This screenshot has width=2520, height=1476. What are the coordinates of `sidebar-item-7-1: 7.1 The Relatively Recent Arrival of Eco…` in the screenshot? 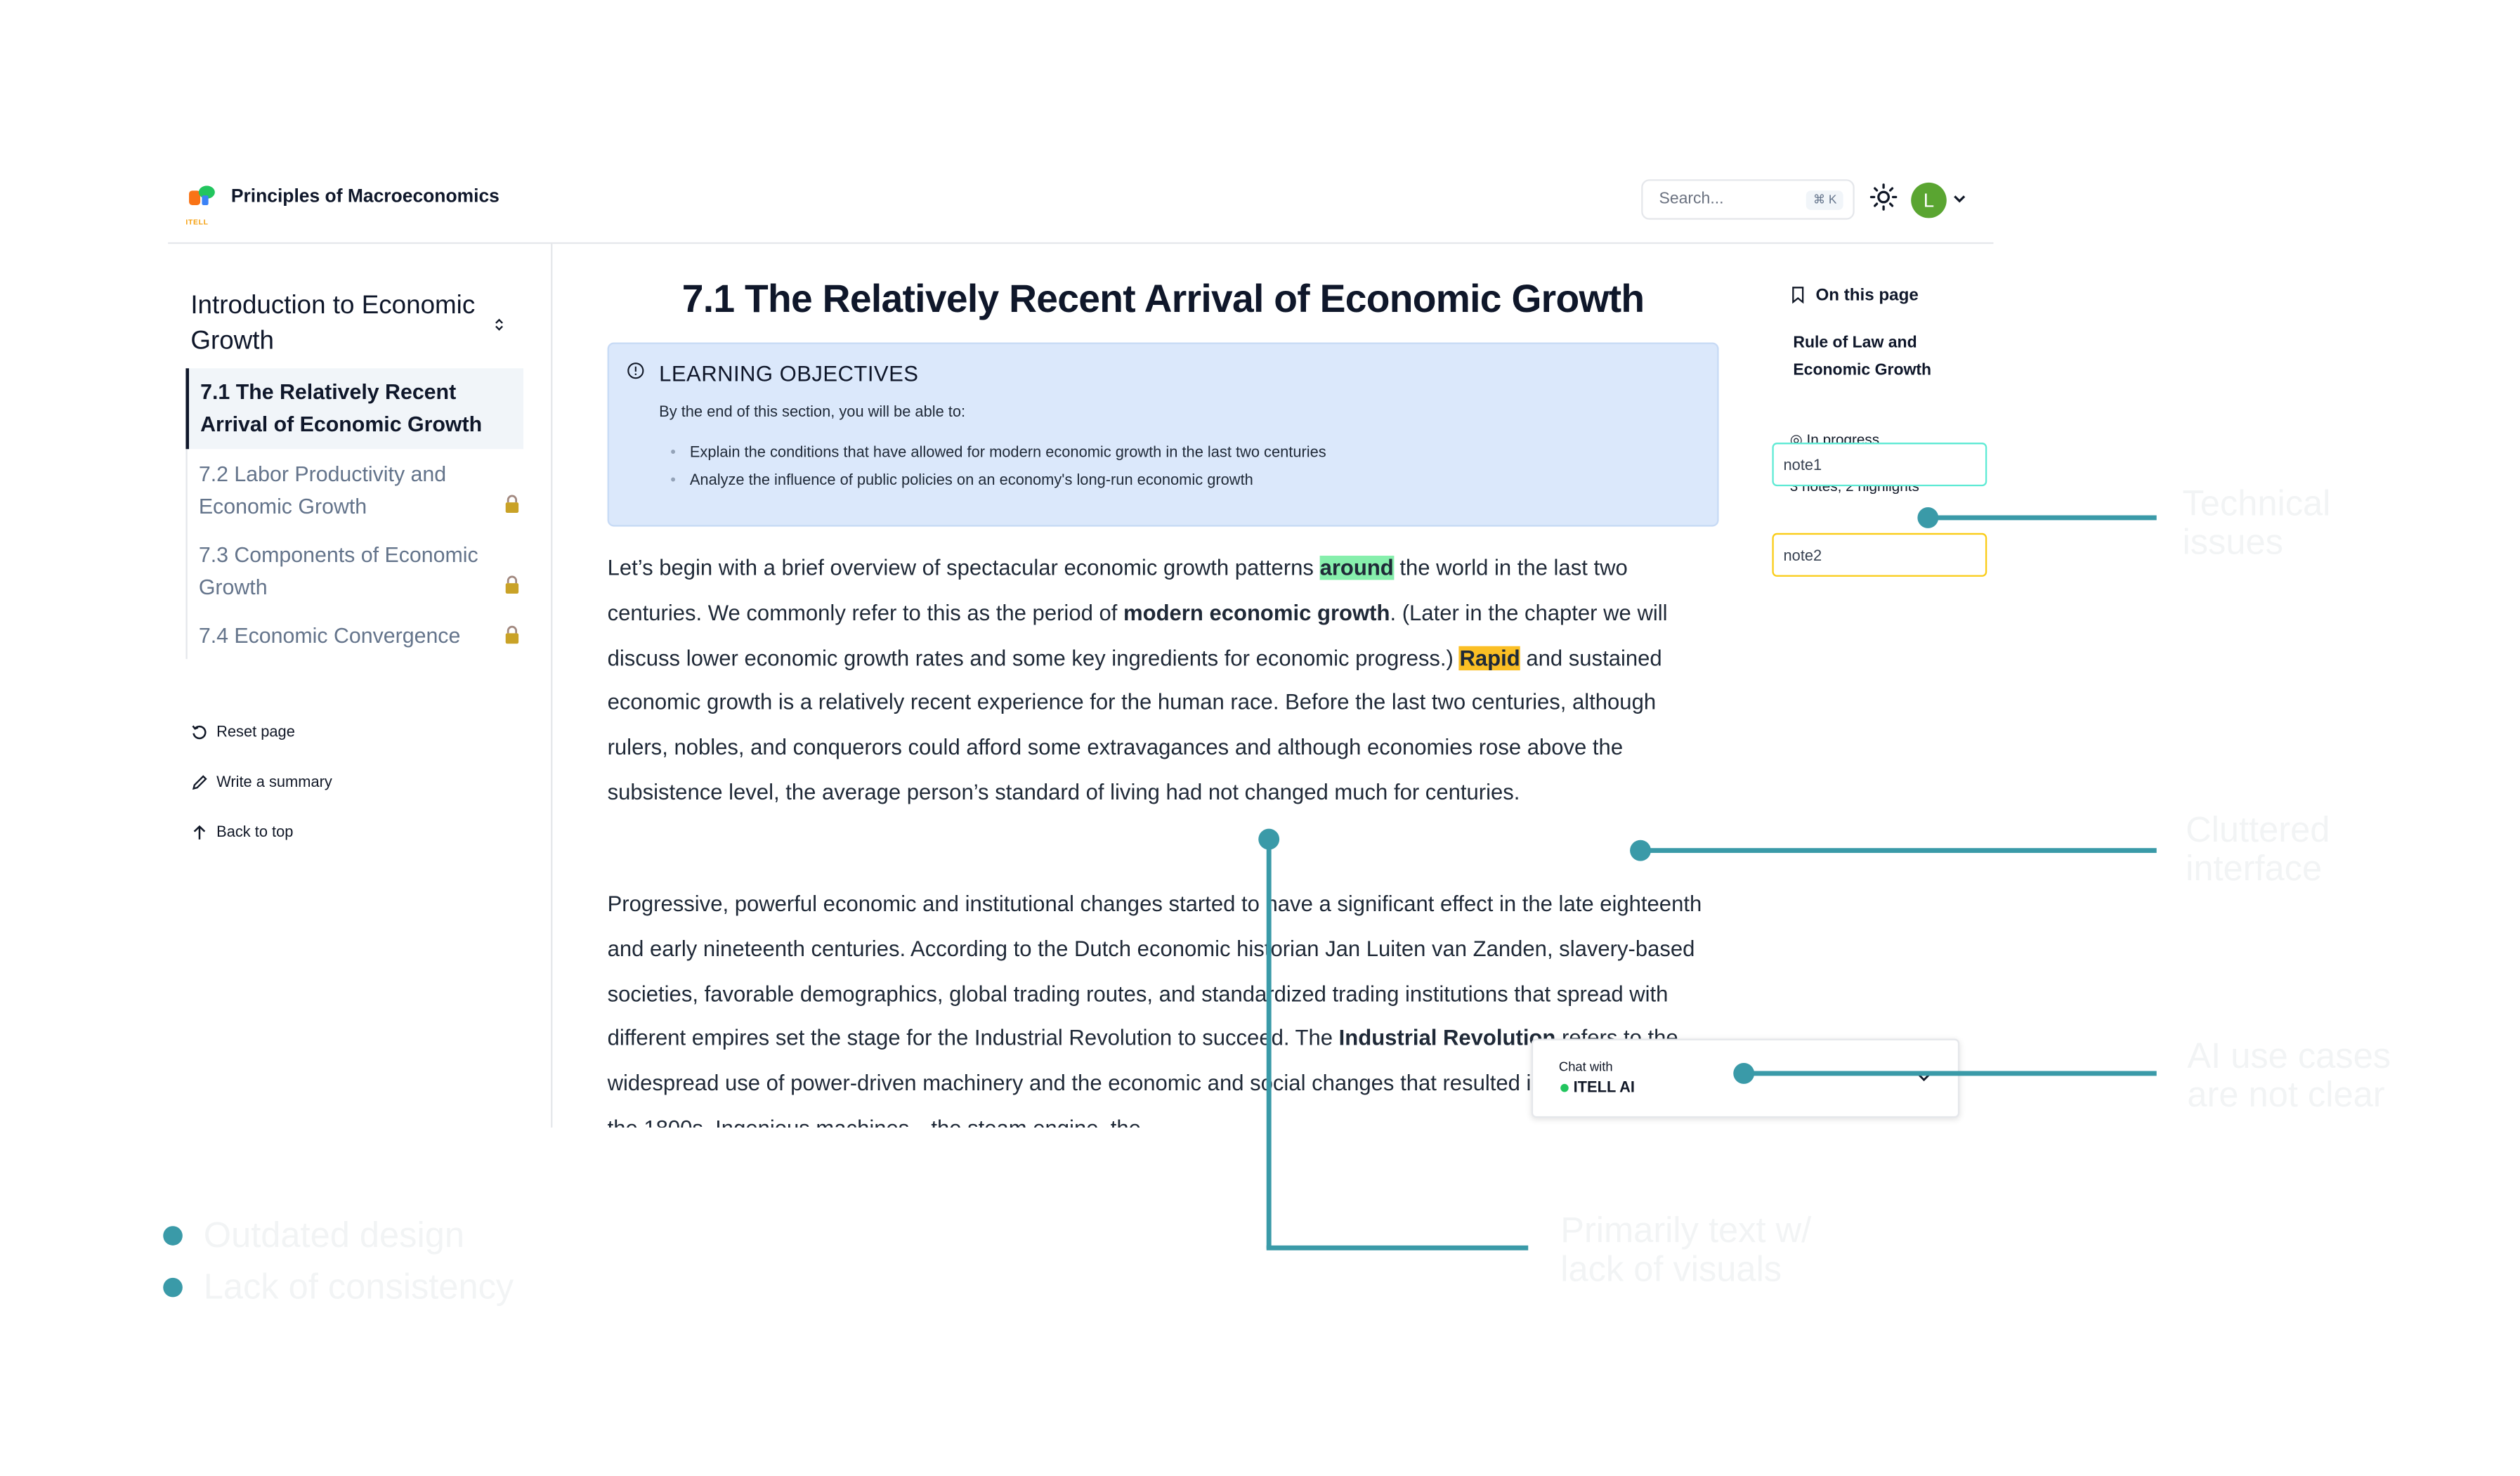 It's located at (355, 409).